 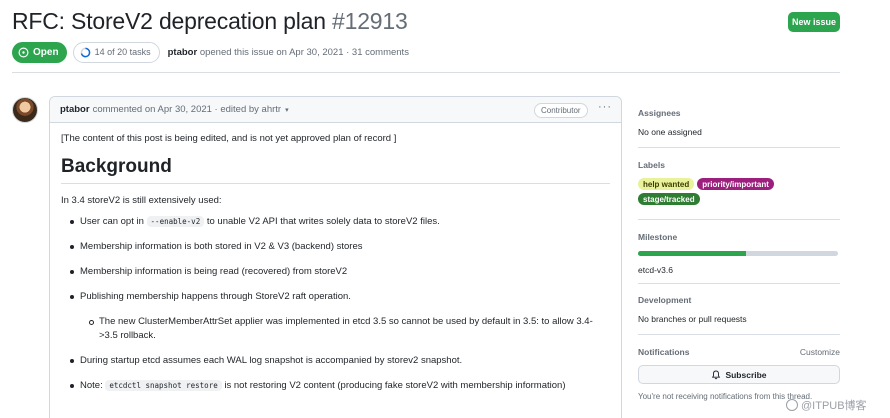 I want to click on label-priority-important: priority/important, so click(x=735, y=184).